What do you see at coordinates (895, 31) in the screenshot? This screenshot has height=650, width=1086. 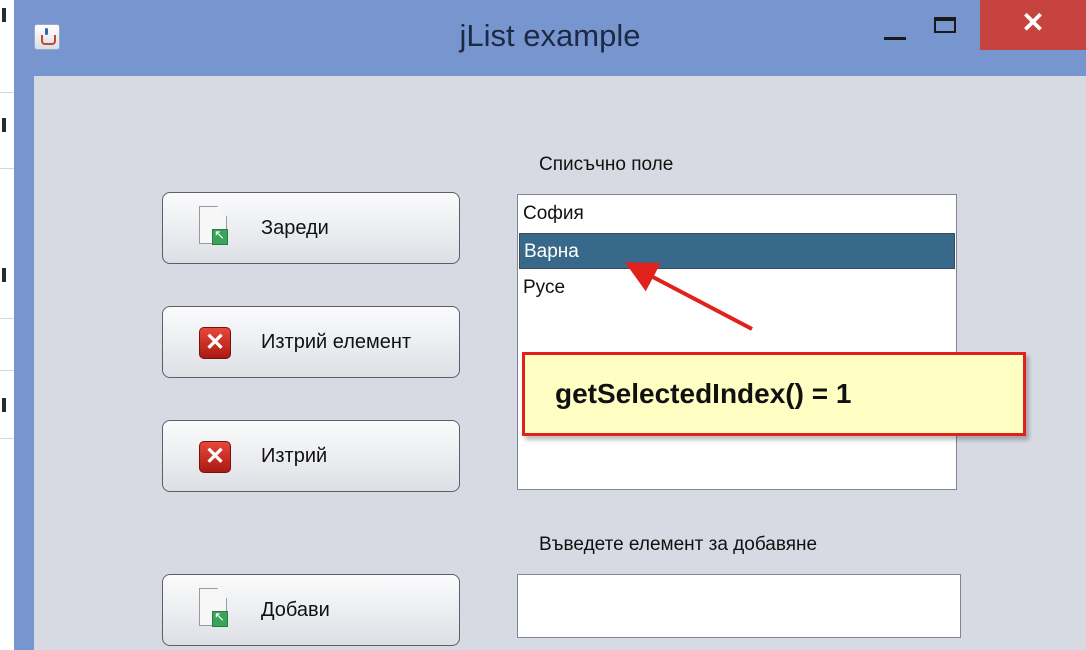 I see `minimize-button` at bounding box center [895, 31].